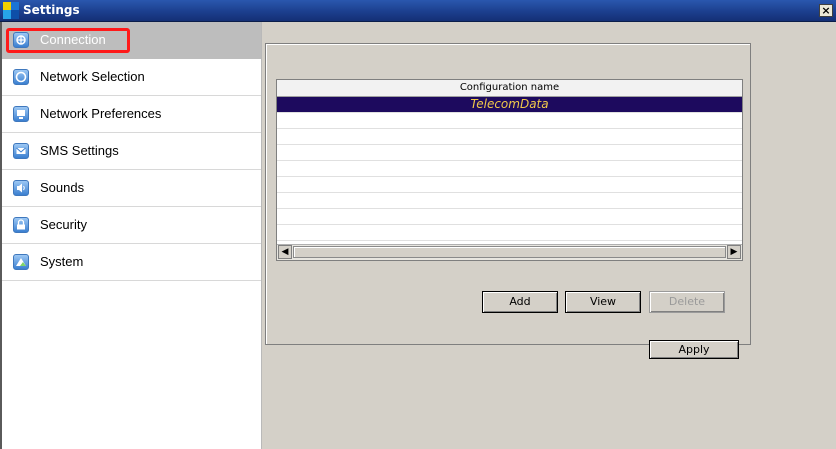 The height and width of the screenshot is (449, 836). I want to click on sidebar-item-network-preferences: Network Preferences, so click(131, 114).